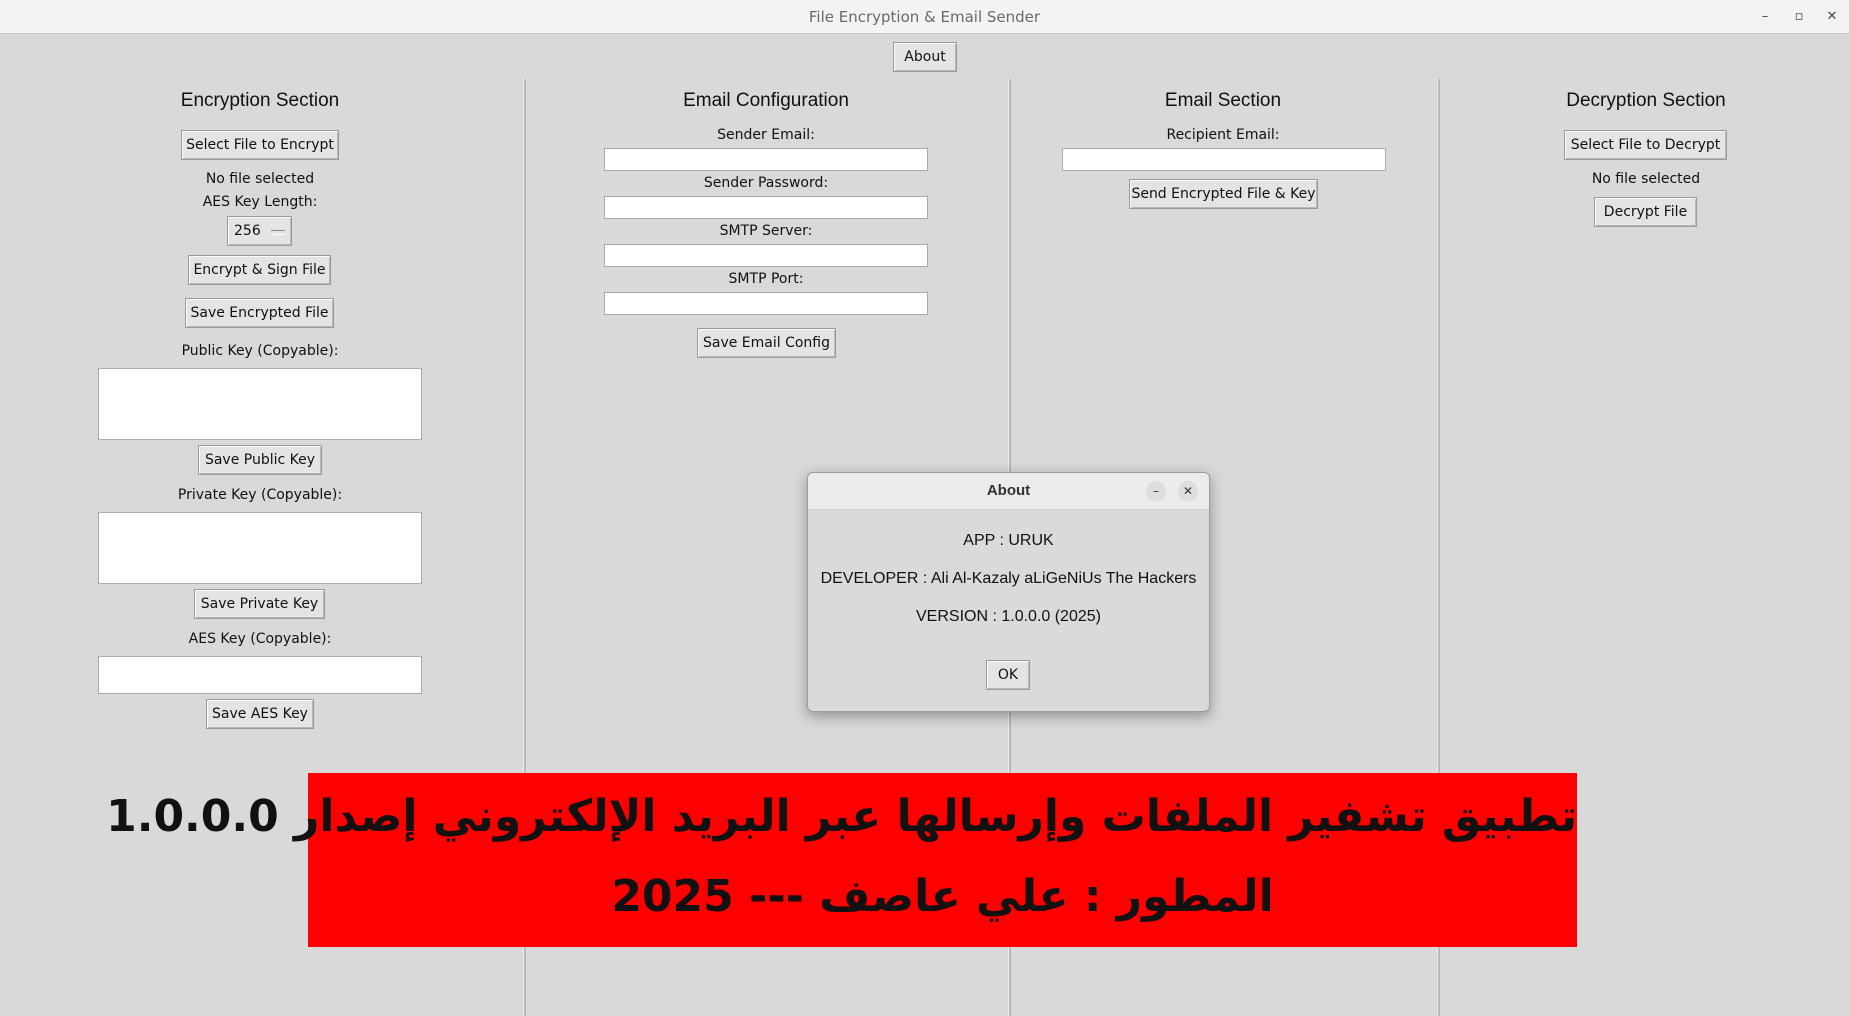  Describe the element at coordinates (1799, 17) in the screenshot. I see `maximize-icon: ▫` at that location.